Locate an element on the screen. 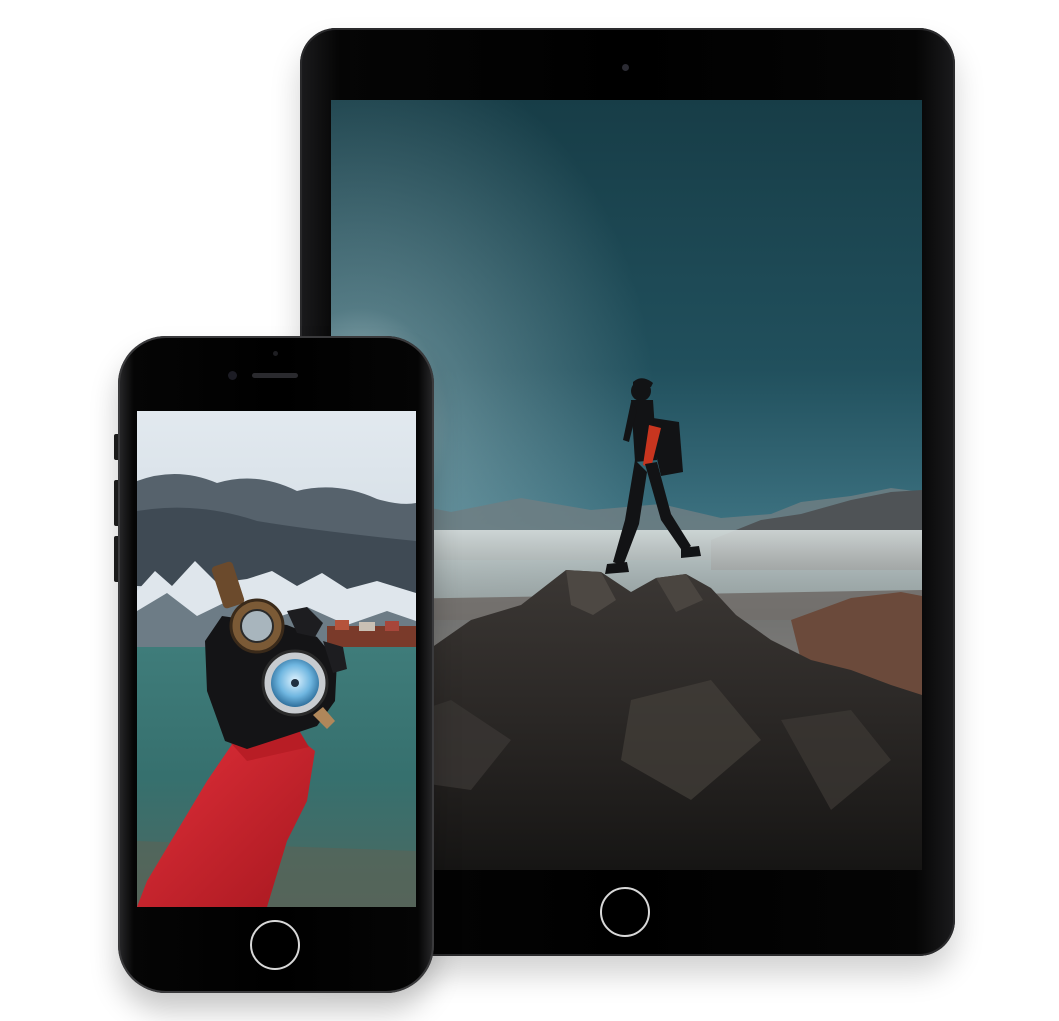  phone-volume-up-button is located at coordinates (116, 503).